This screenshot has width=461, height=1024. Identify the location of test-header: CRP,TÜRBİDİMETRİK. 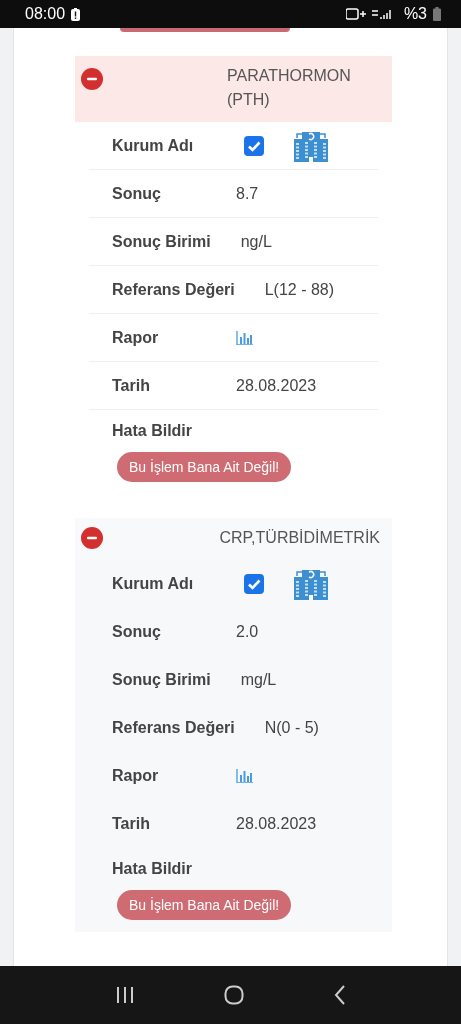
(233, 539).